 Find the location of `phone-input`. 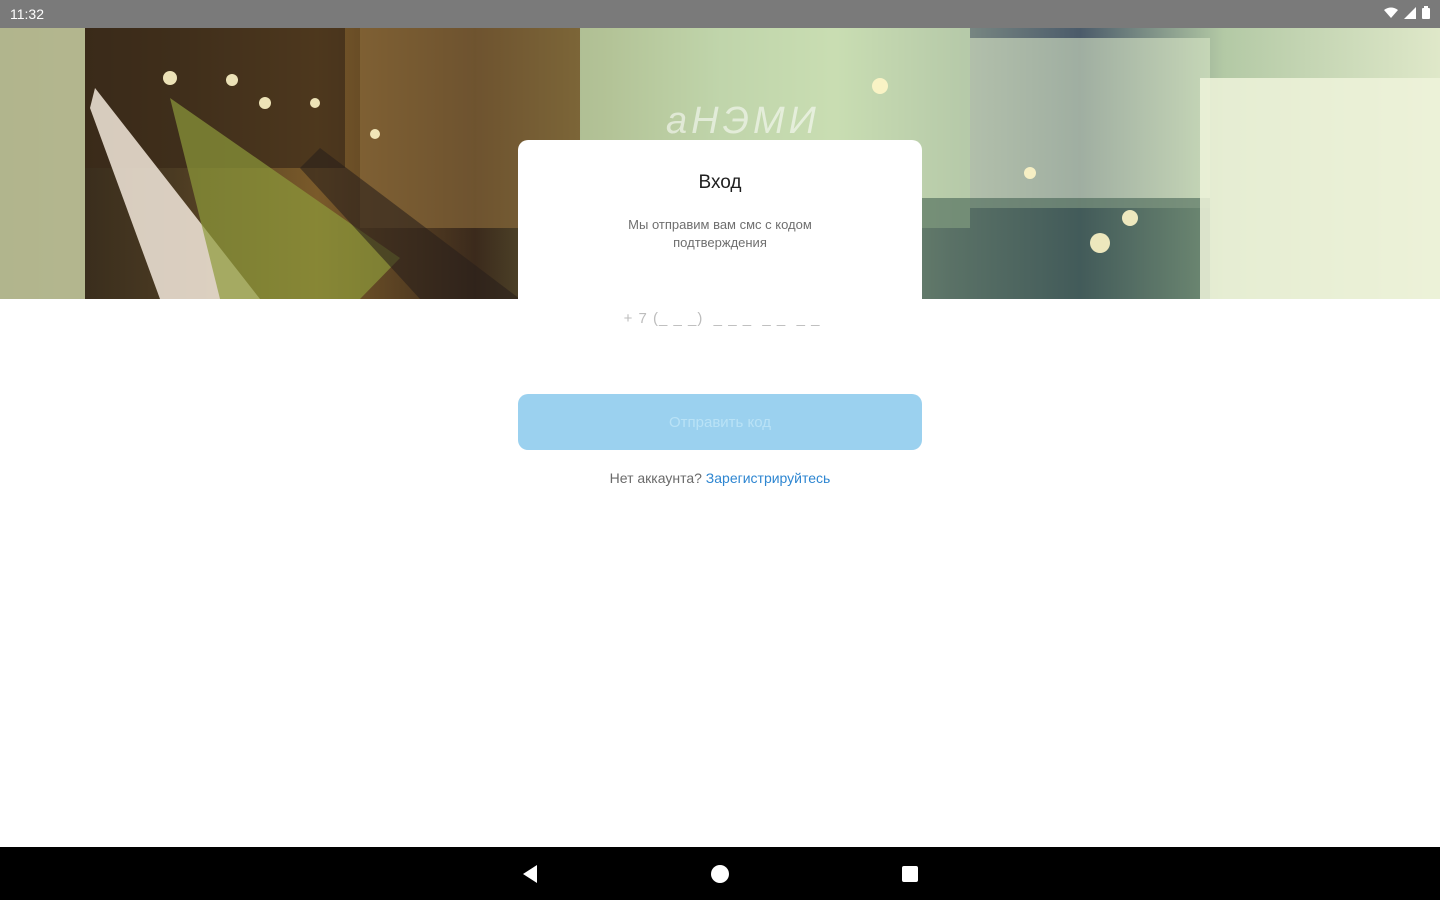

phone-input is located at coordinates (722, 318).